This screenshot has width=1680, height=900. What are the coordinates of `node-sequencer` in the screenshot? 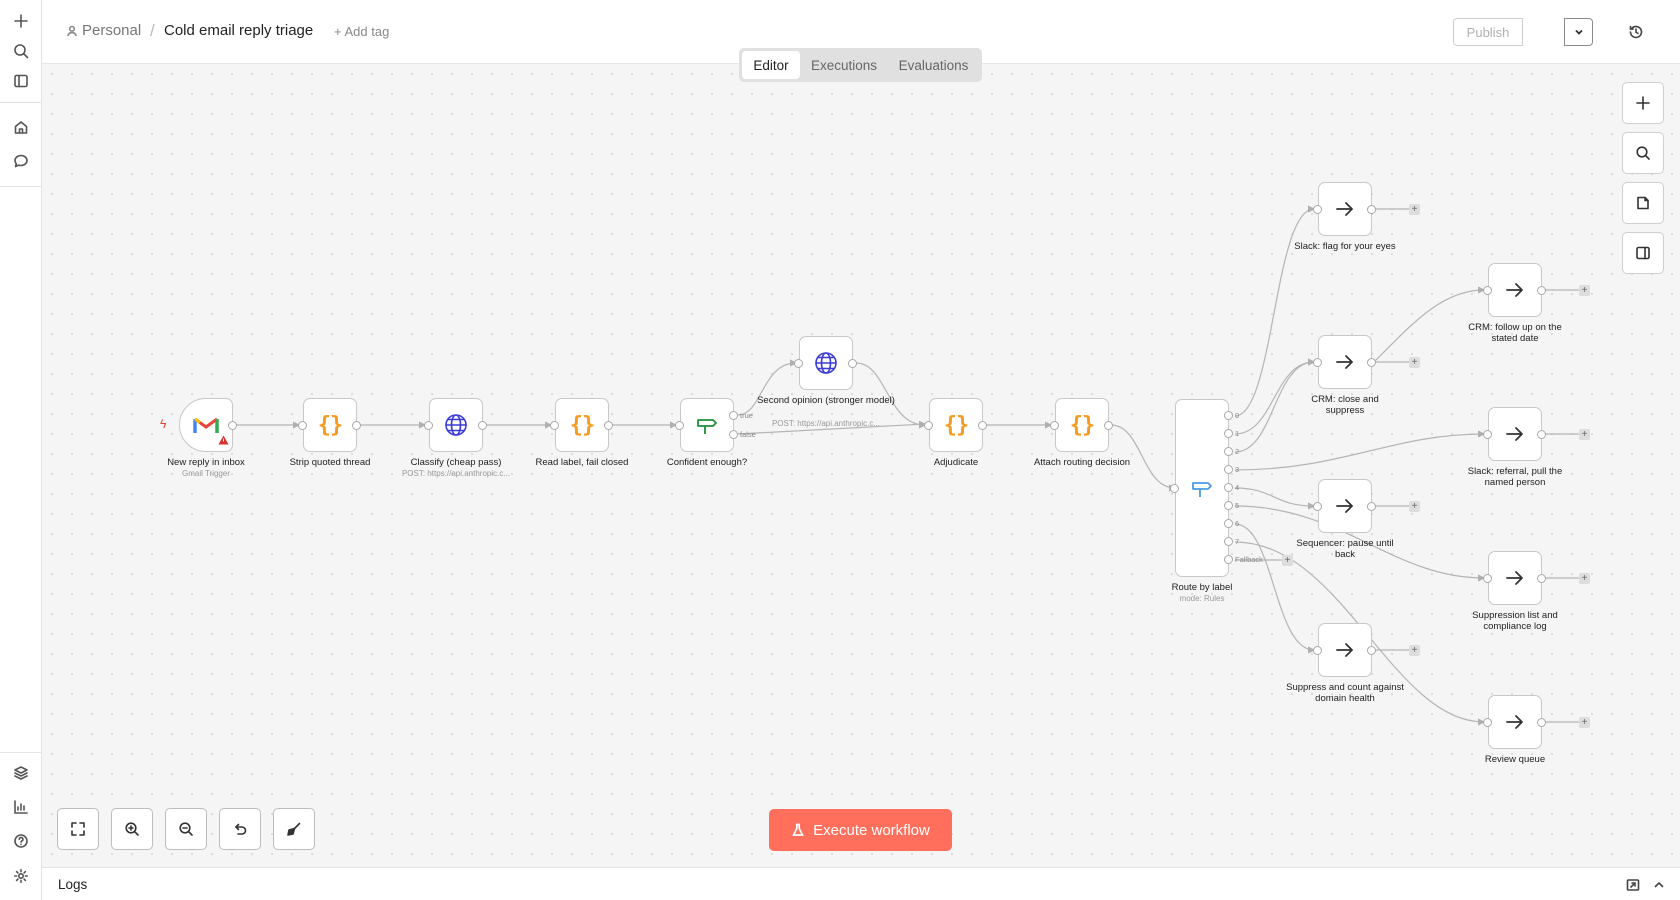 It's located at (1345, 506).